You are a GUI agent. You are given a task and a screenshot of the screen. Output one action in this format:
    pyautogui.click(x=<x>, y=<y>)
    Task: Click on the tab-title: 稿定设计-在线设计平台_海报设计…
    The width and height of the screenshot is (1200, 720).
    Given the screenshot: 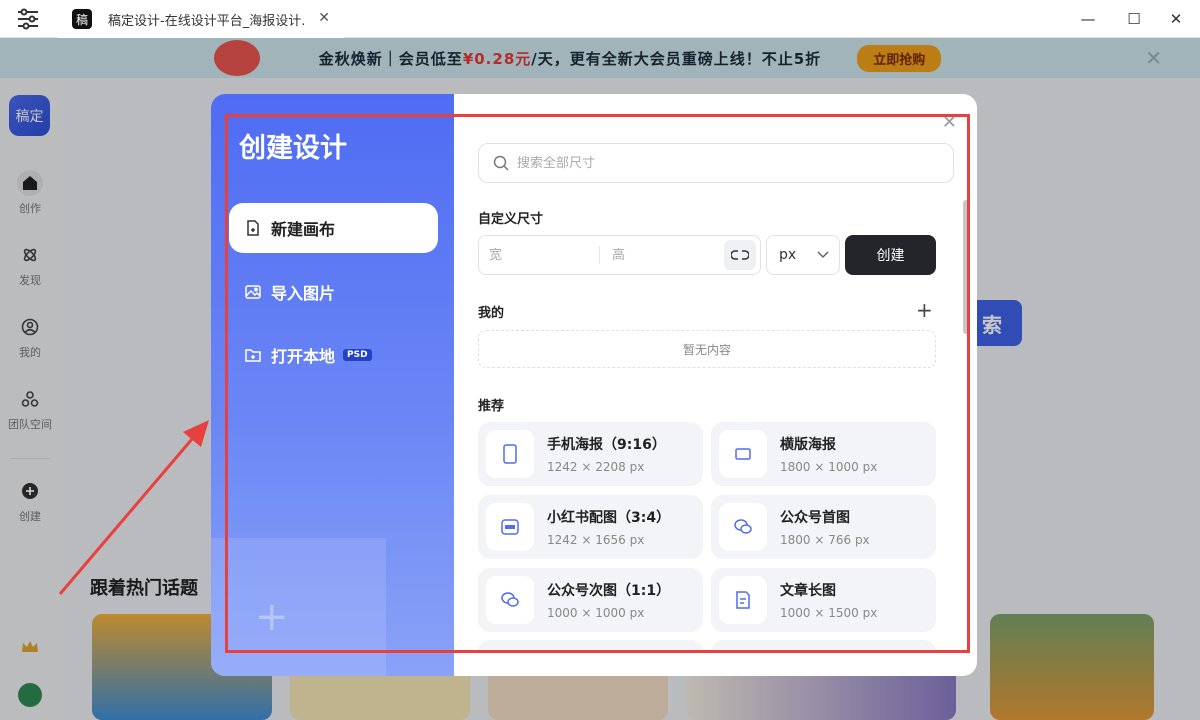 What is the action you would take?
    pyautogui.click(x=206, y=21)
    